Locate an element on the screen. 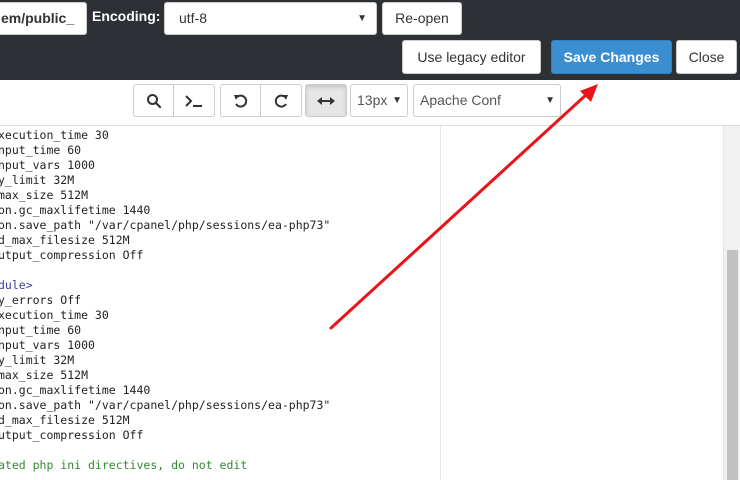  undo-button is located at coordinates (241, 100).